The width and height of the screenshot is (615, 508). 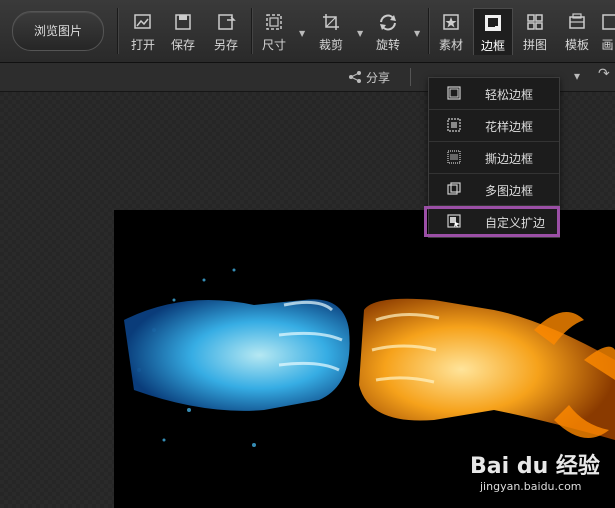 I want to click on highlight-annotation, so click(x=492, y=221).